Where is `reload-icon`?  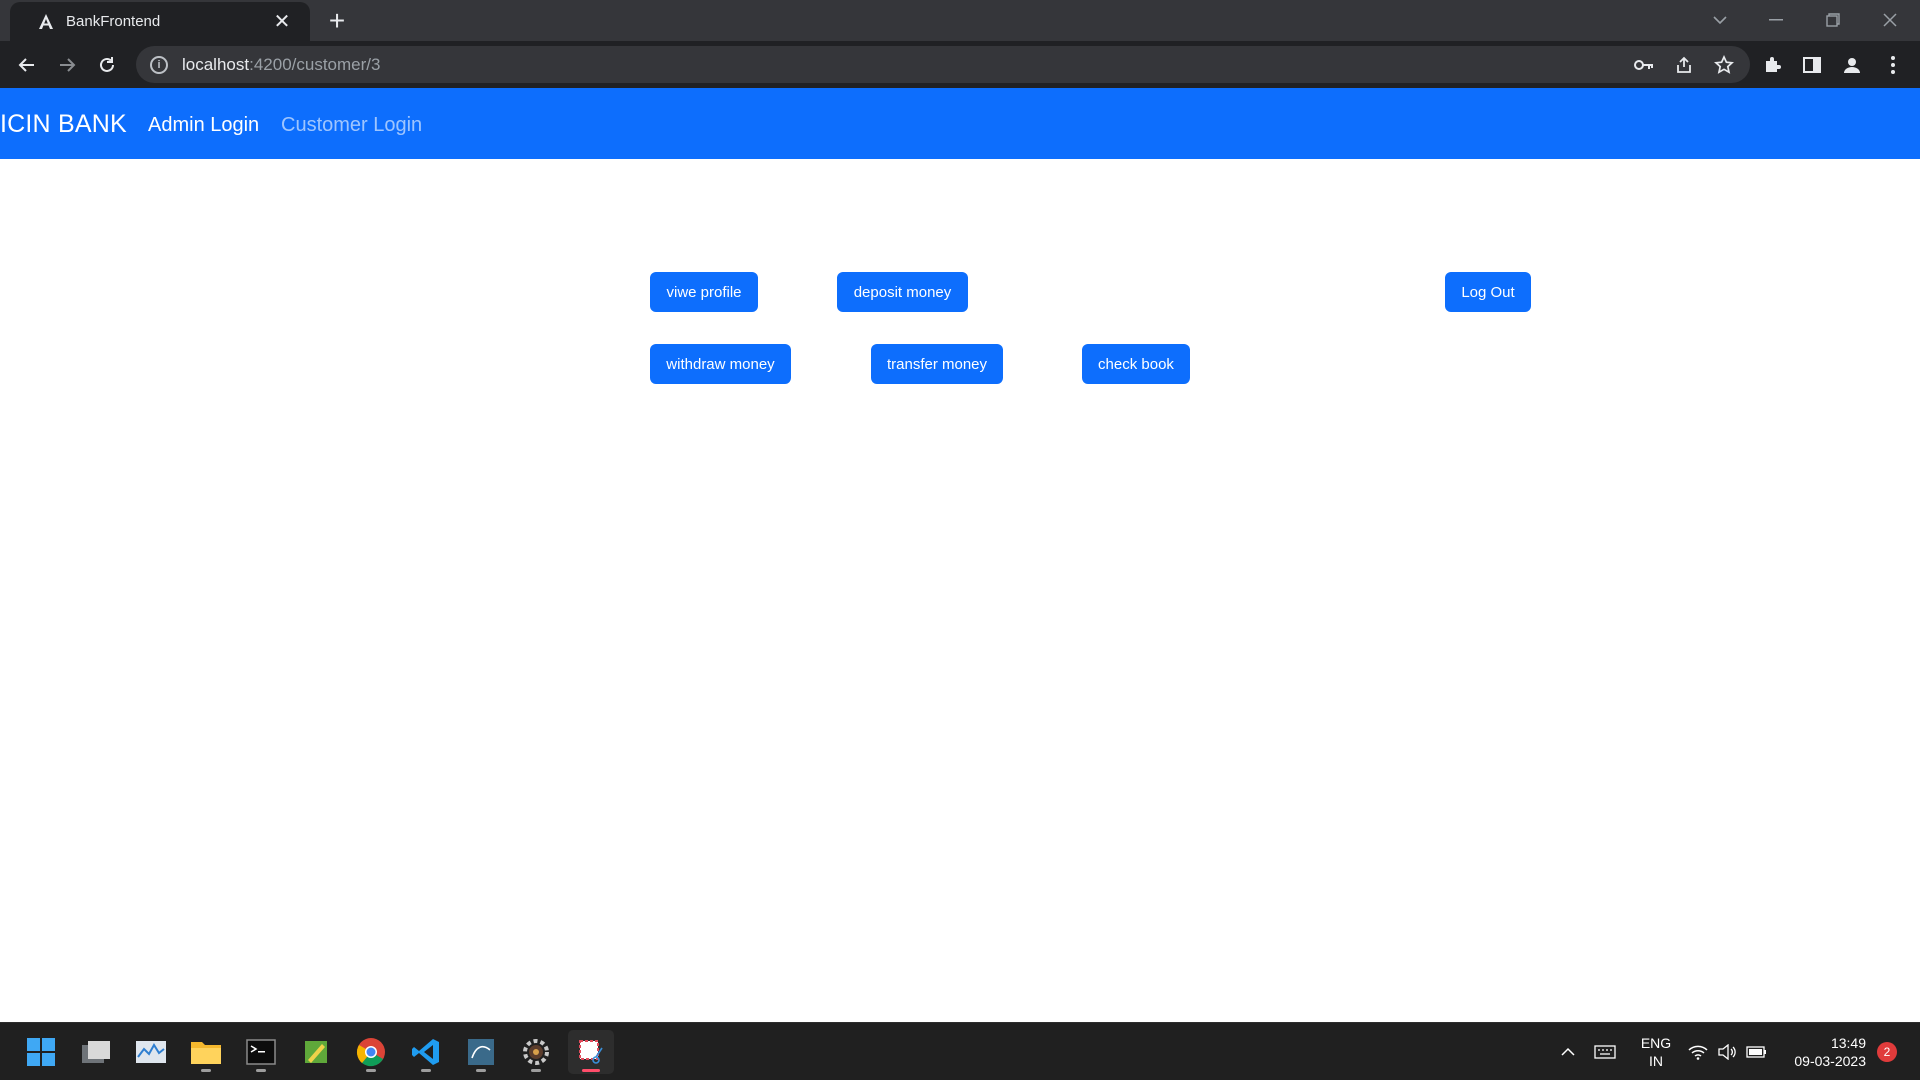 reload-icon is located at coordinates (107, 65).